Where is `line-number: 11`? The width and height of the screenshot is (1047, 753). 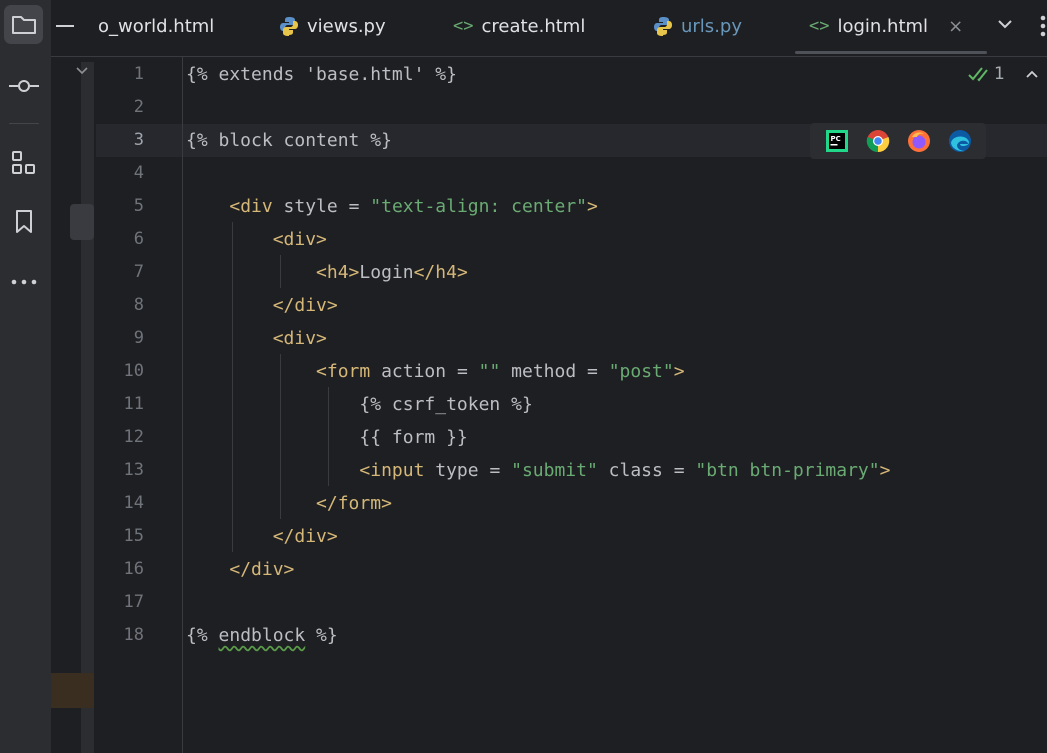
line-number: 11 is located at coordinates (133, 404).